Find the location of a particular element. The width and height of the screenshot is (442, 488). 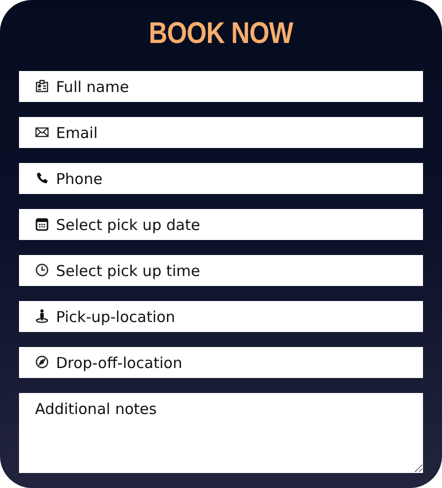

person-pin-icon is located at coordinates (42, 316).